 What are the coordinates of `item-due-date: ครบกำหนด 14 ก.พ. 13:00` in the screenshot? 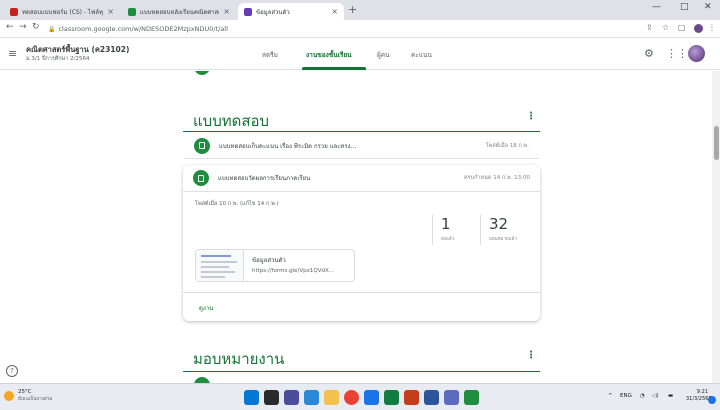 It's located at (496, 178).